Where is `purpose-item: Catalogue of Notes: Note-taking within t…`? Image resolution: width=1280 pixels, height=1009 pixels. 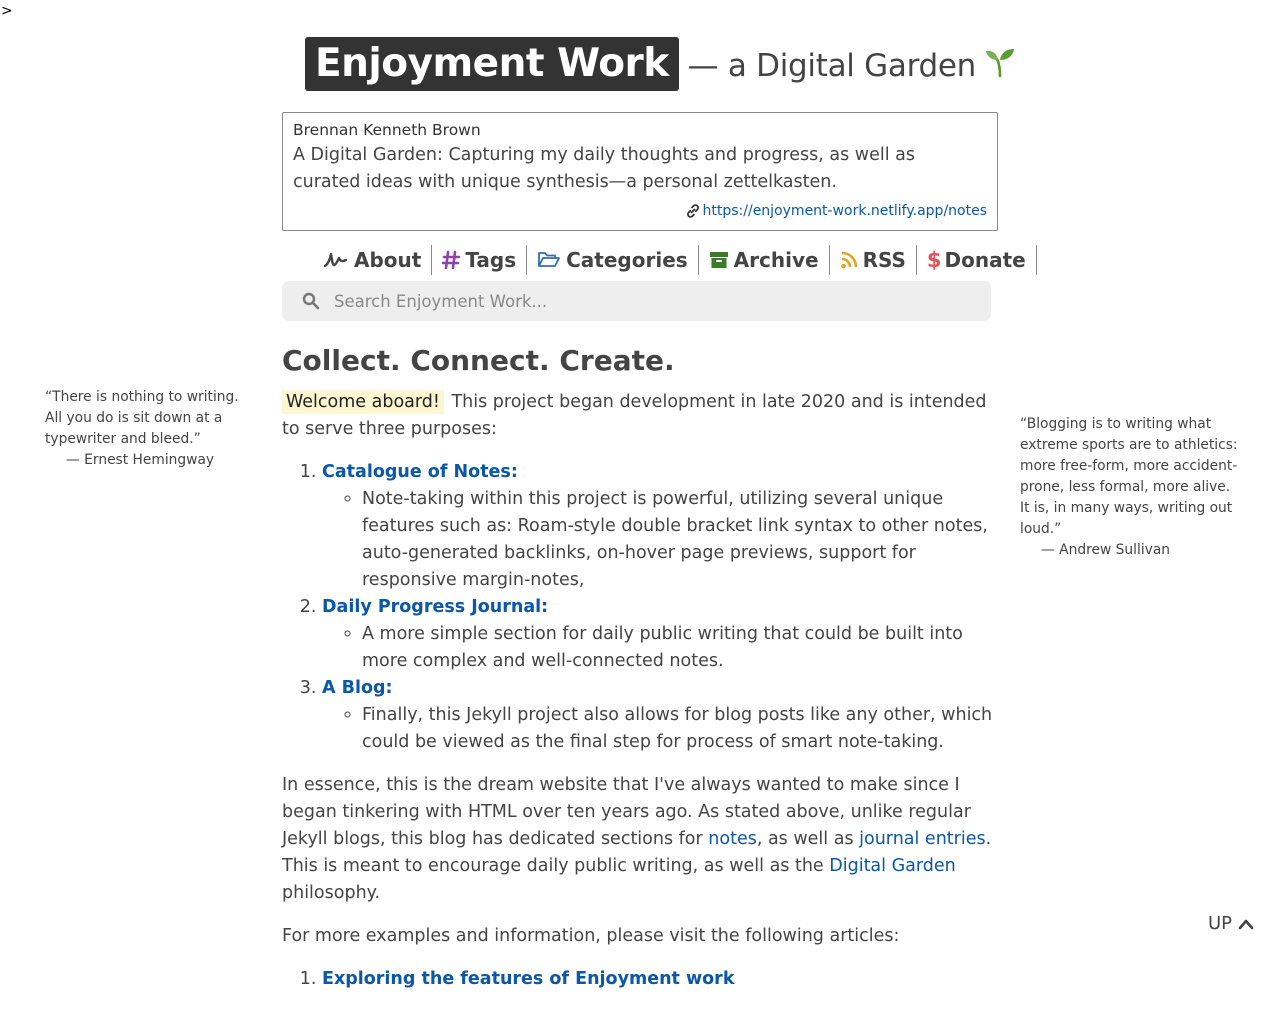 purpose-item: Catalogue of Notes: Note-taking within t… is located at coordinates (662, 526).